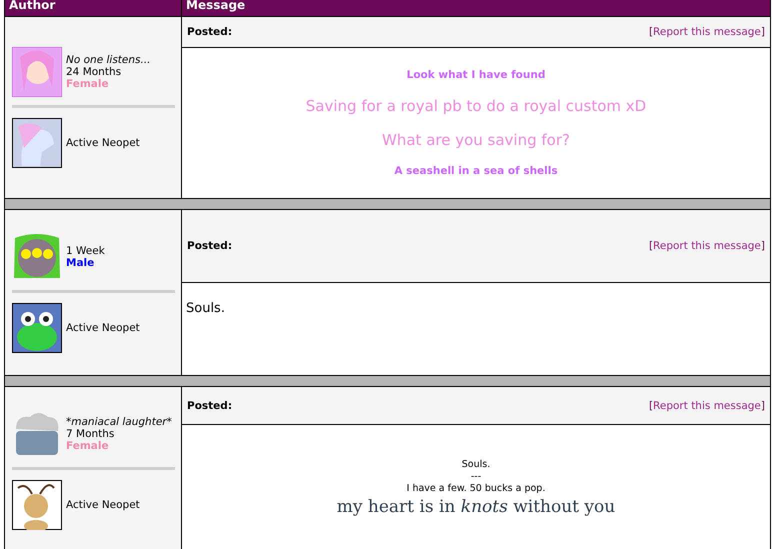 The image size is (772, 549). What do you see at coordinates (37, 72) in the screenshot?
I see `avatar-drawing` at bounding box center [37, 72].